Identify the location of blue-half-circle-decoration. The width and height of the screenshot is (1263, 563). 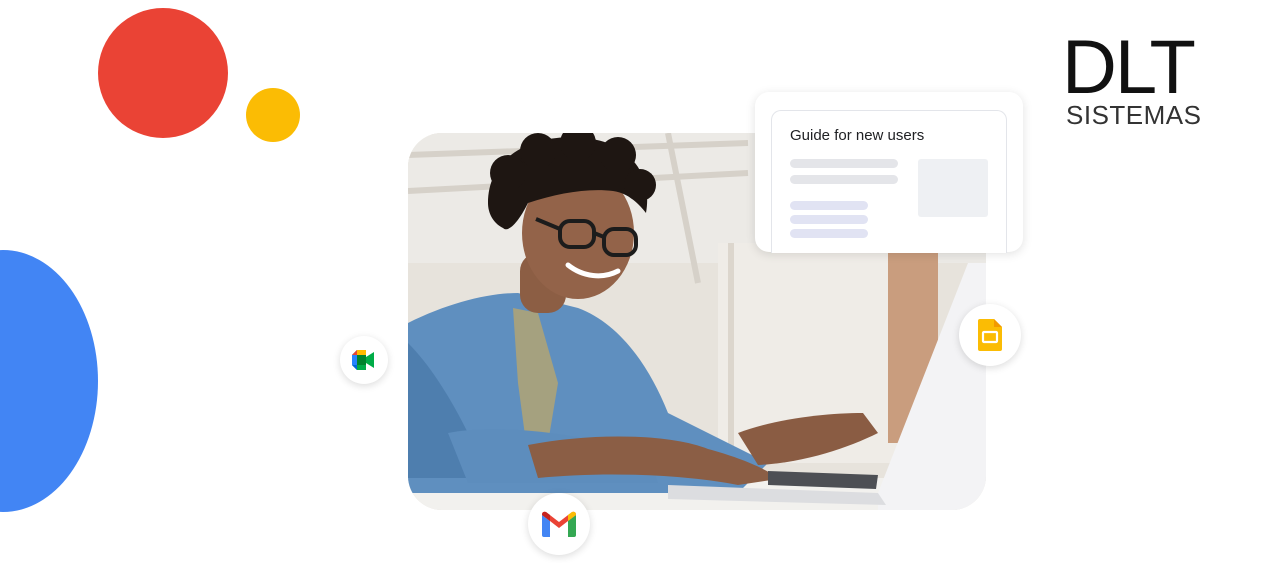
(49, 381).